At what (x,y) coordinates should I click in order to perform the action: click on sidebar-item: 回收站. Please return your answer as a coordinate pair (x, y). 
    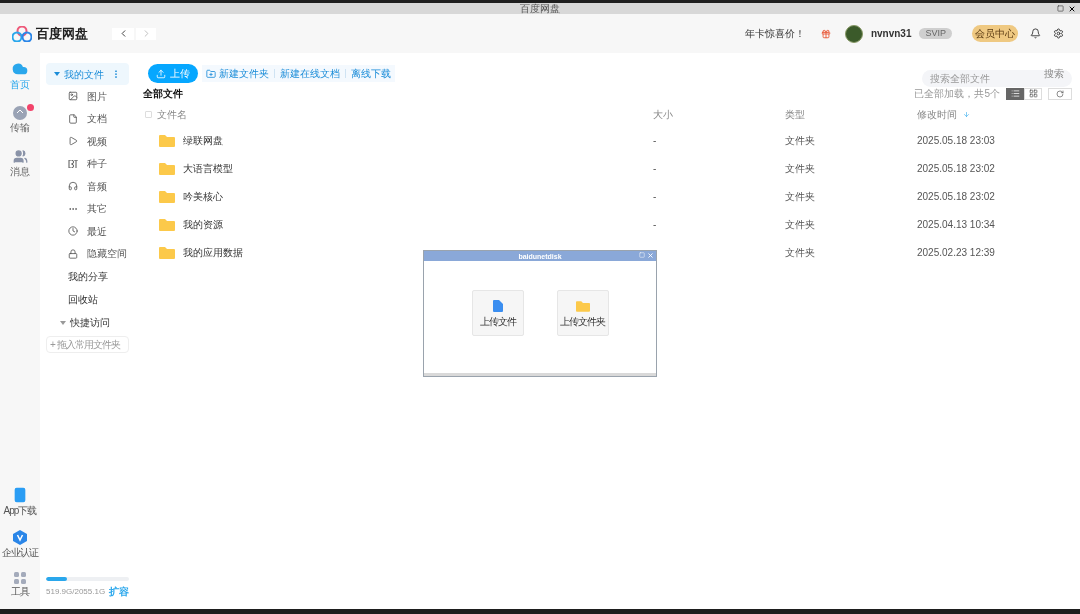
    Looking at the image, I should click on (87, 299).